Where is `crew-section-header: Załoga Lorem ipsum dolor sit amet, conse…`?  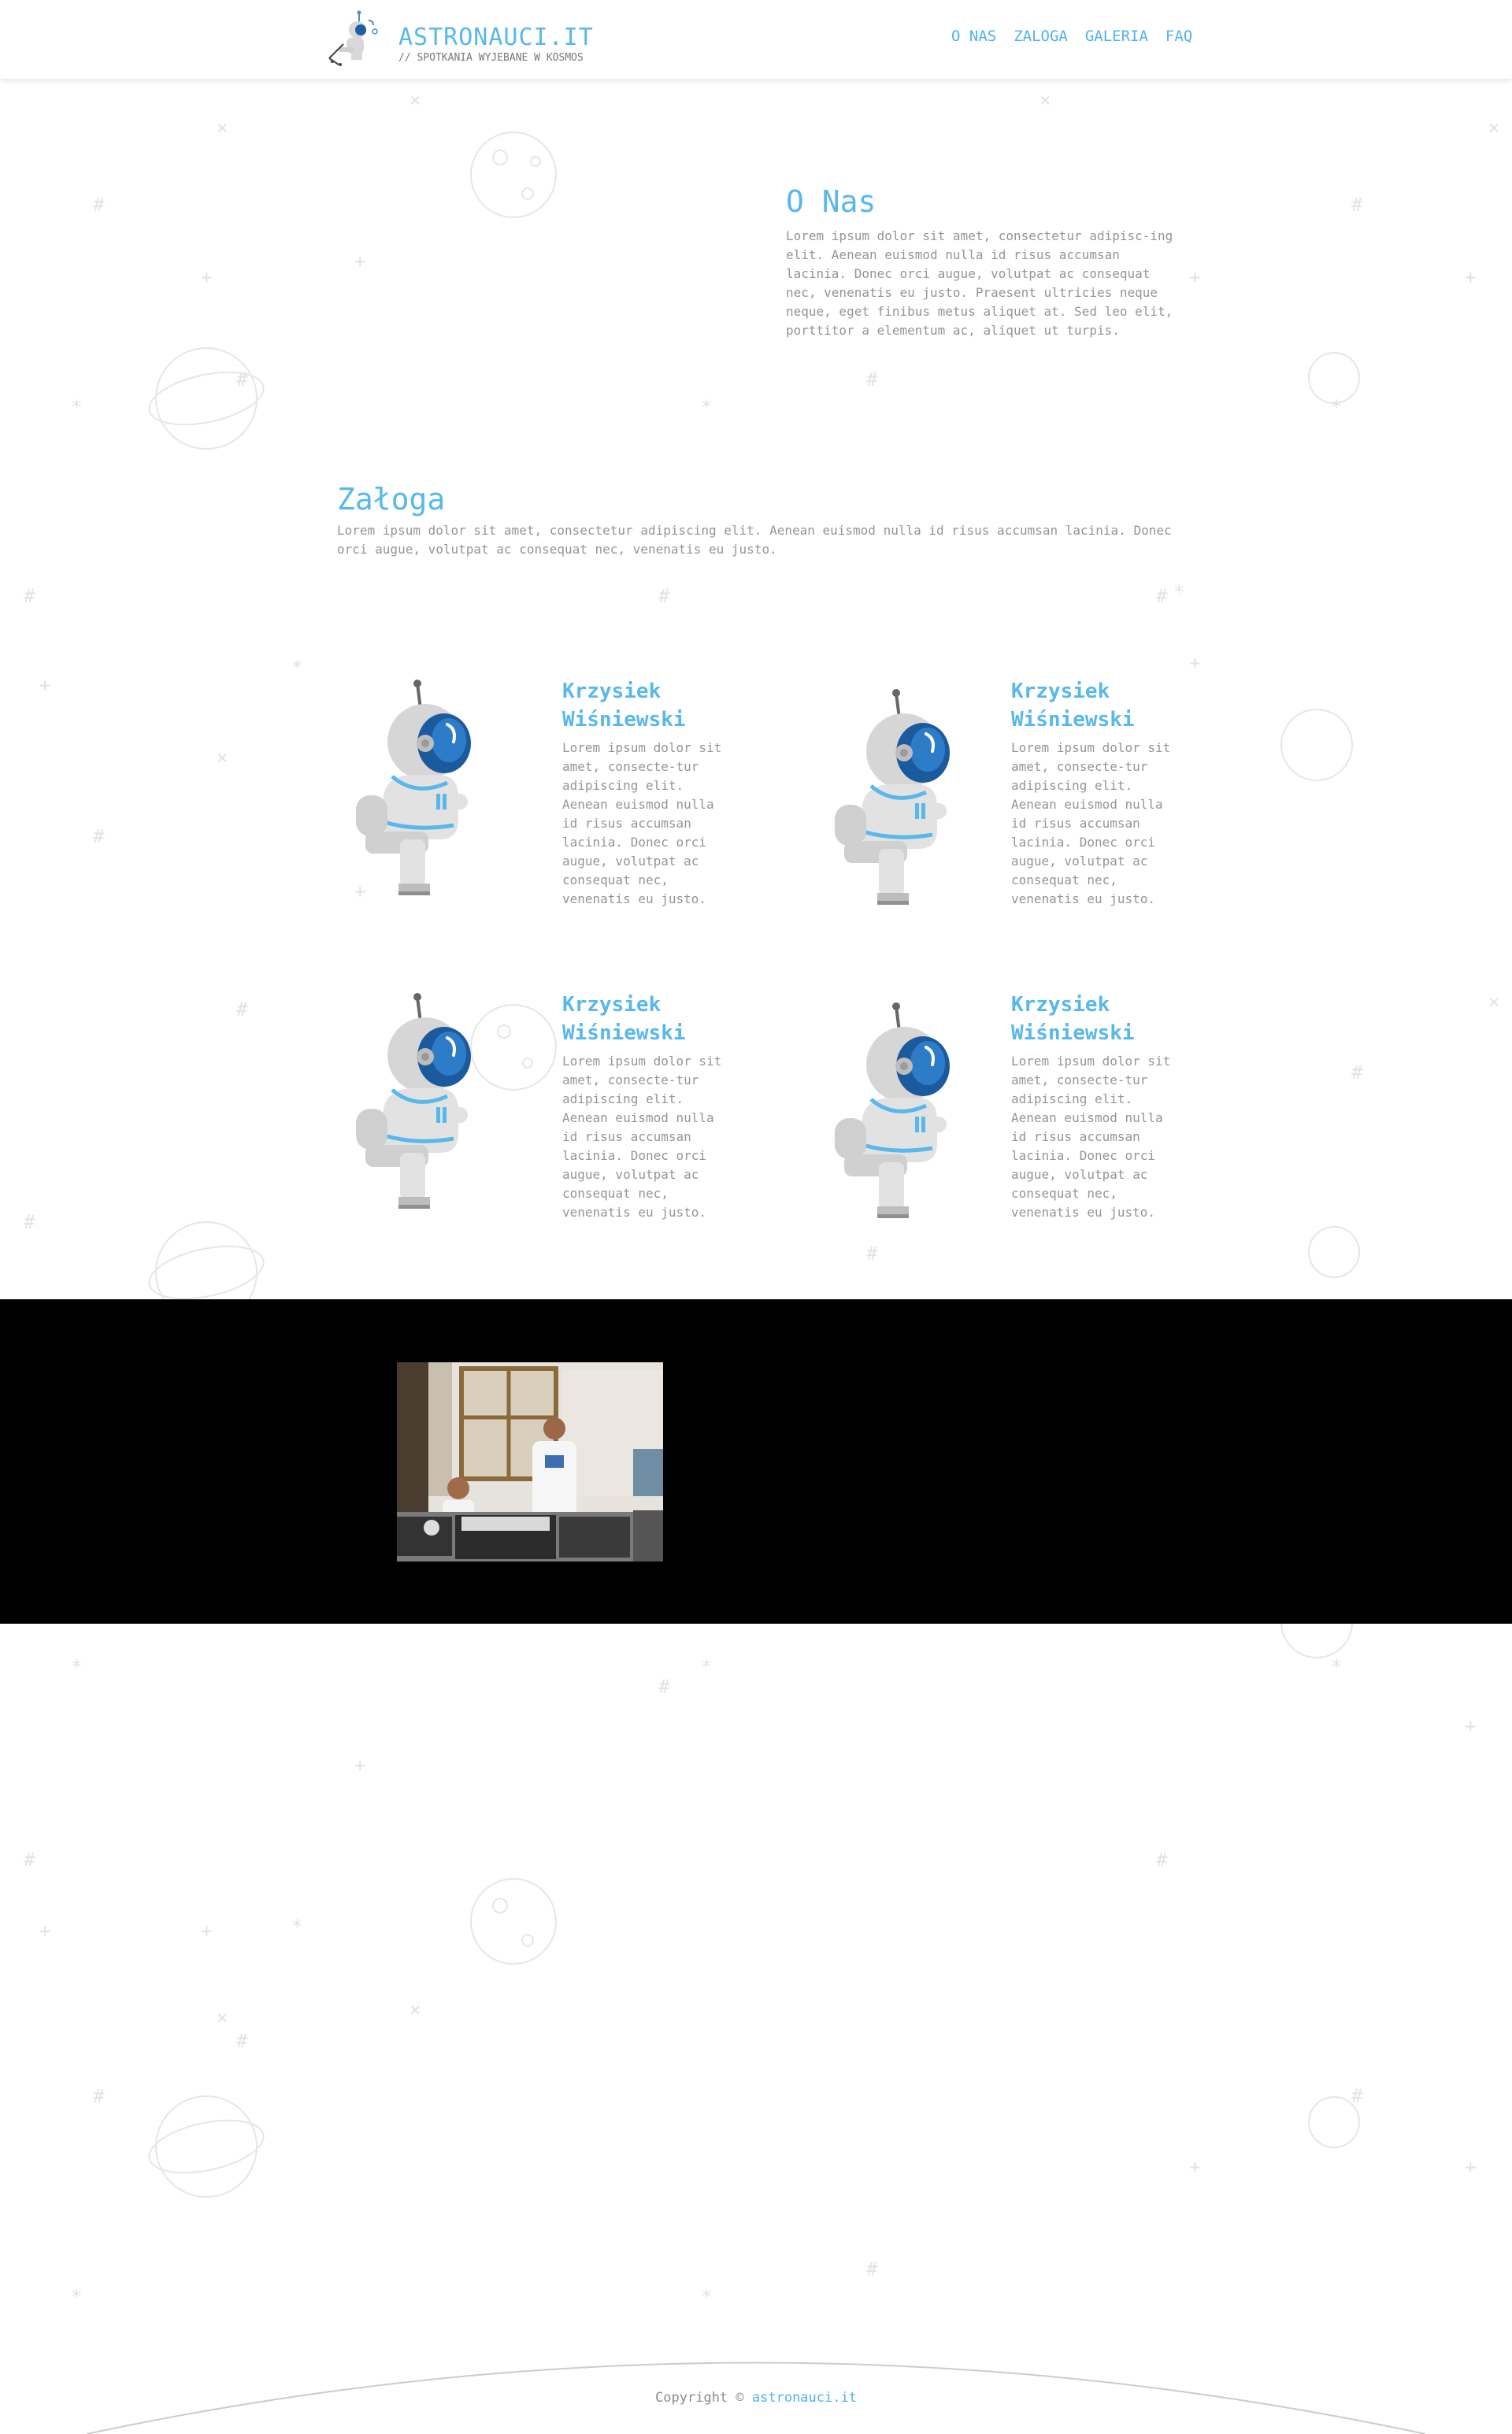
crew-section-header: Załoga Lorem ipsum dolor sit amet, conse… is located at coordinates (754, 520).